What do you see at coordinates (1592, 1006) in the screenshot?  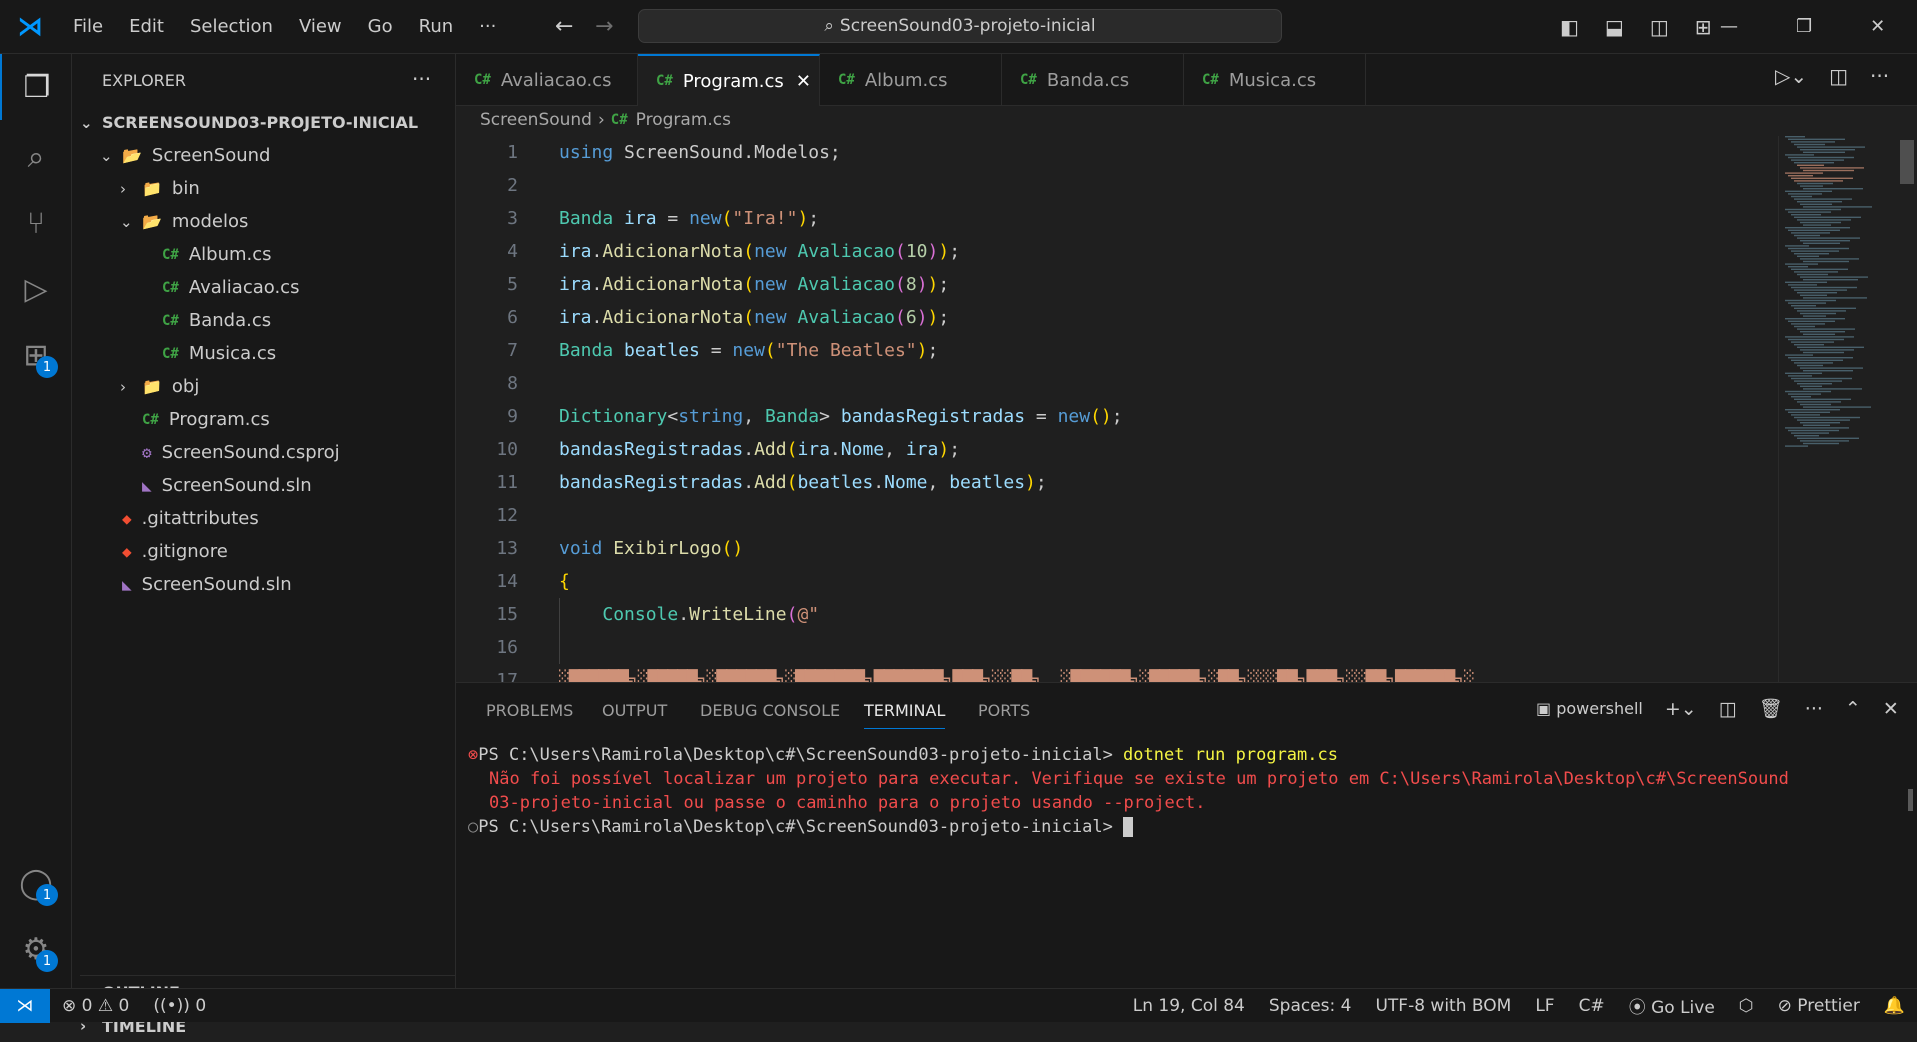 I see `language-mode: C#` at bounding box center [1592, 1006].